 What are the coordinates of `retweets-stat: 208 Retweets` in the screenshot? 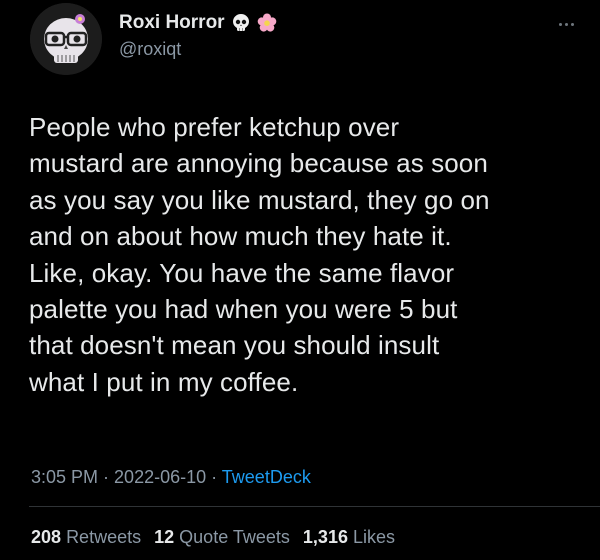 It's located at (86, 537).